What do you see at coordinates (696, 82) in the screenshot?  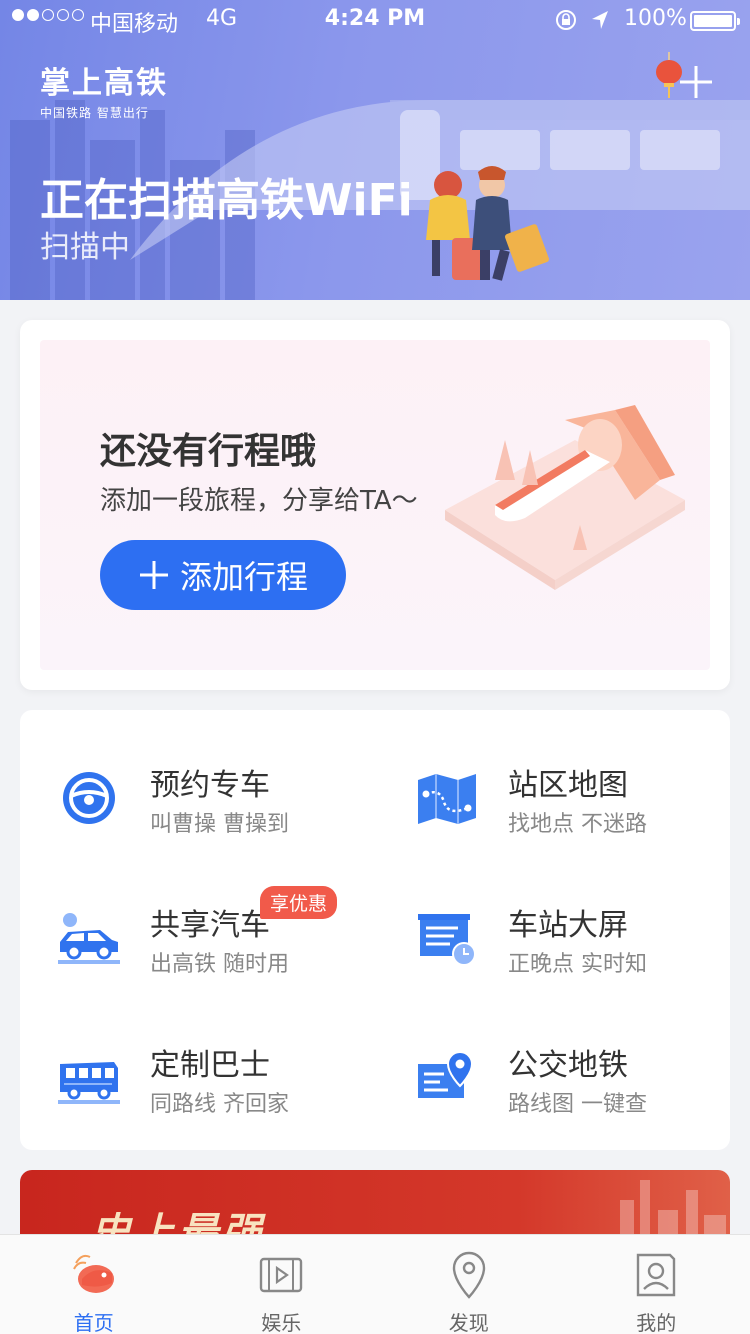 I see `add-plus-button` at bounding box center [696, 82].